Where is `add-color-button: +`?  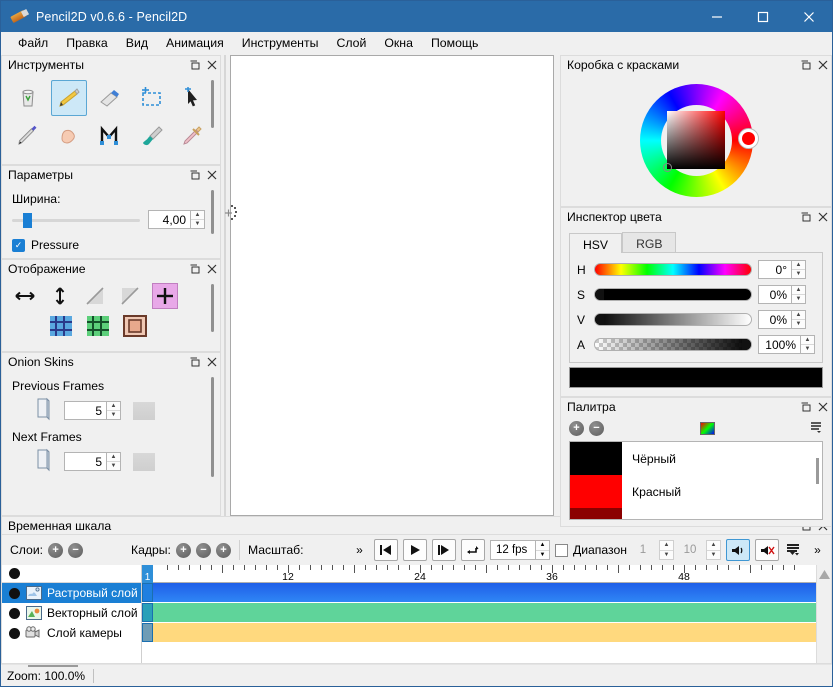
add-color-button: + is located at coordinates (576, 428).